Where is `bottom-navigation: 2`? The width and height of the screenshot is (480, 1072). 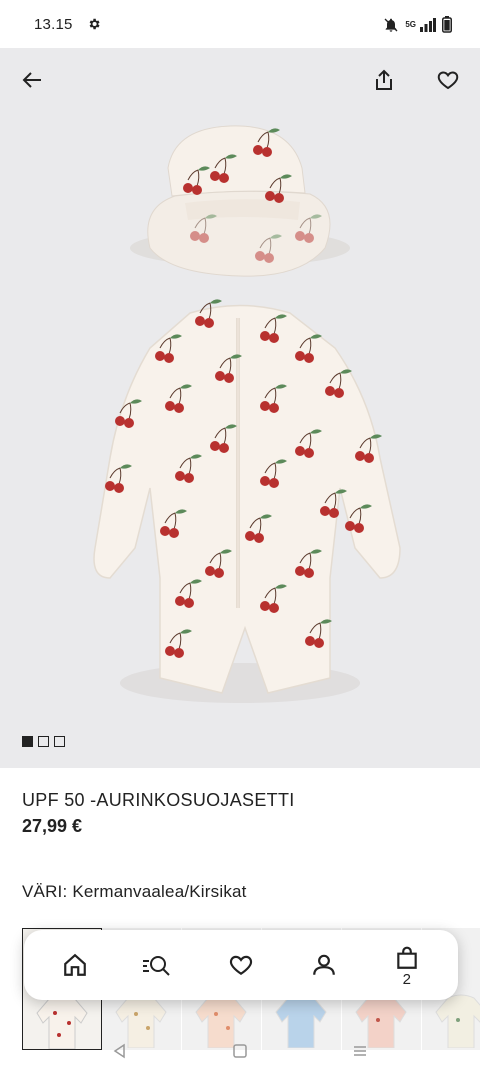 bottom-navigation: 2 is located at coordinates (241, 965).